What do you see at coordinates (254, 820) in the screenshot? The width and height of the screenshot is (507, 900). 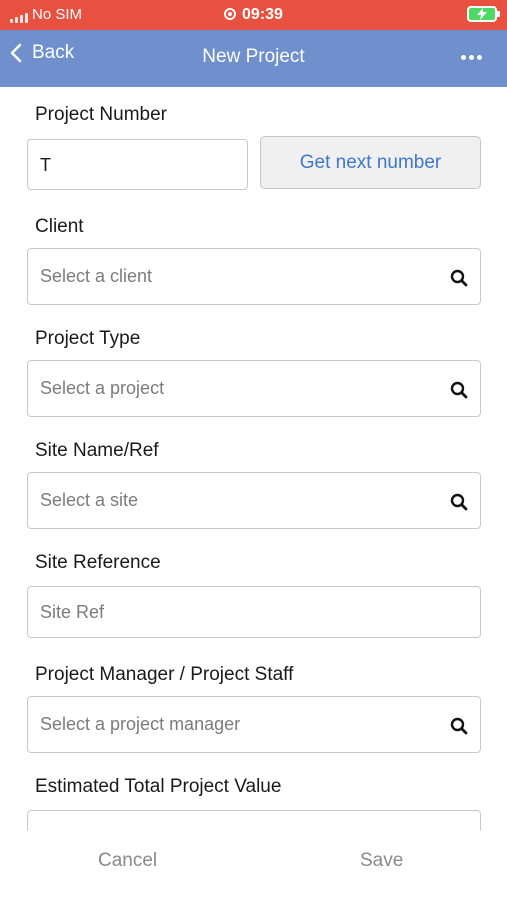 I see `estimated-value-input` at bounding box center [254, 820].